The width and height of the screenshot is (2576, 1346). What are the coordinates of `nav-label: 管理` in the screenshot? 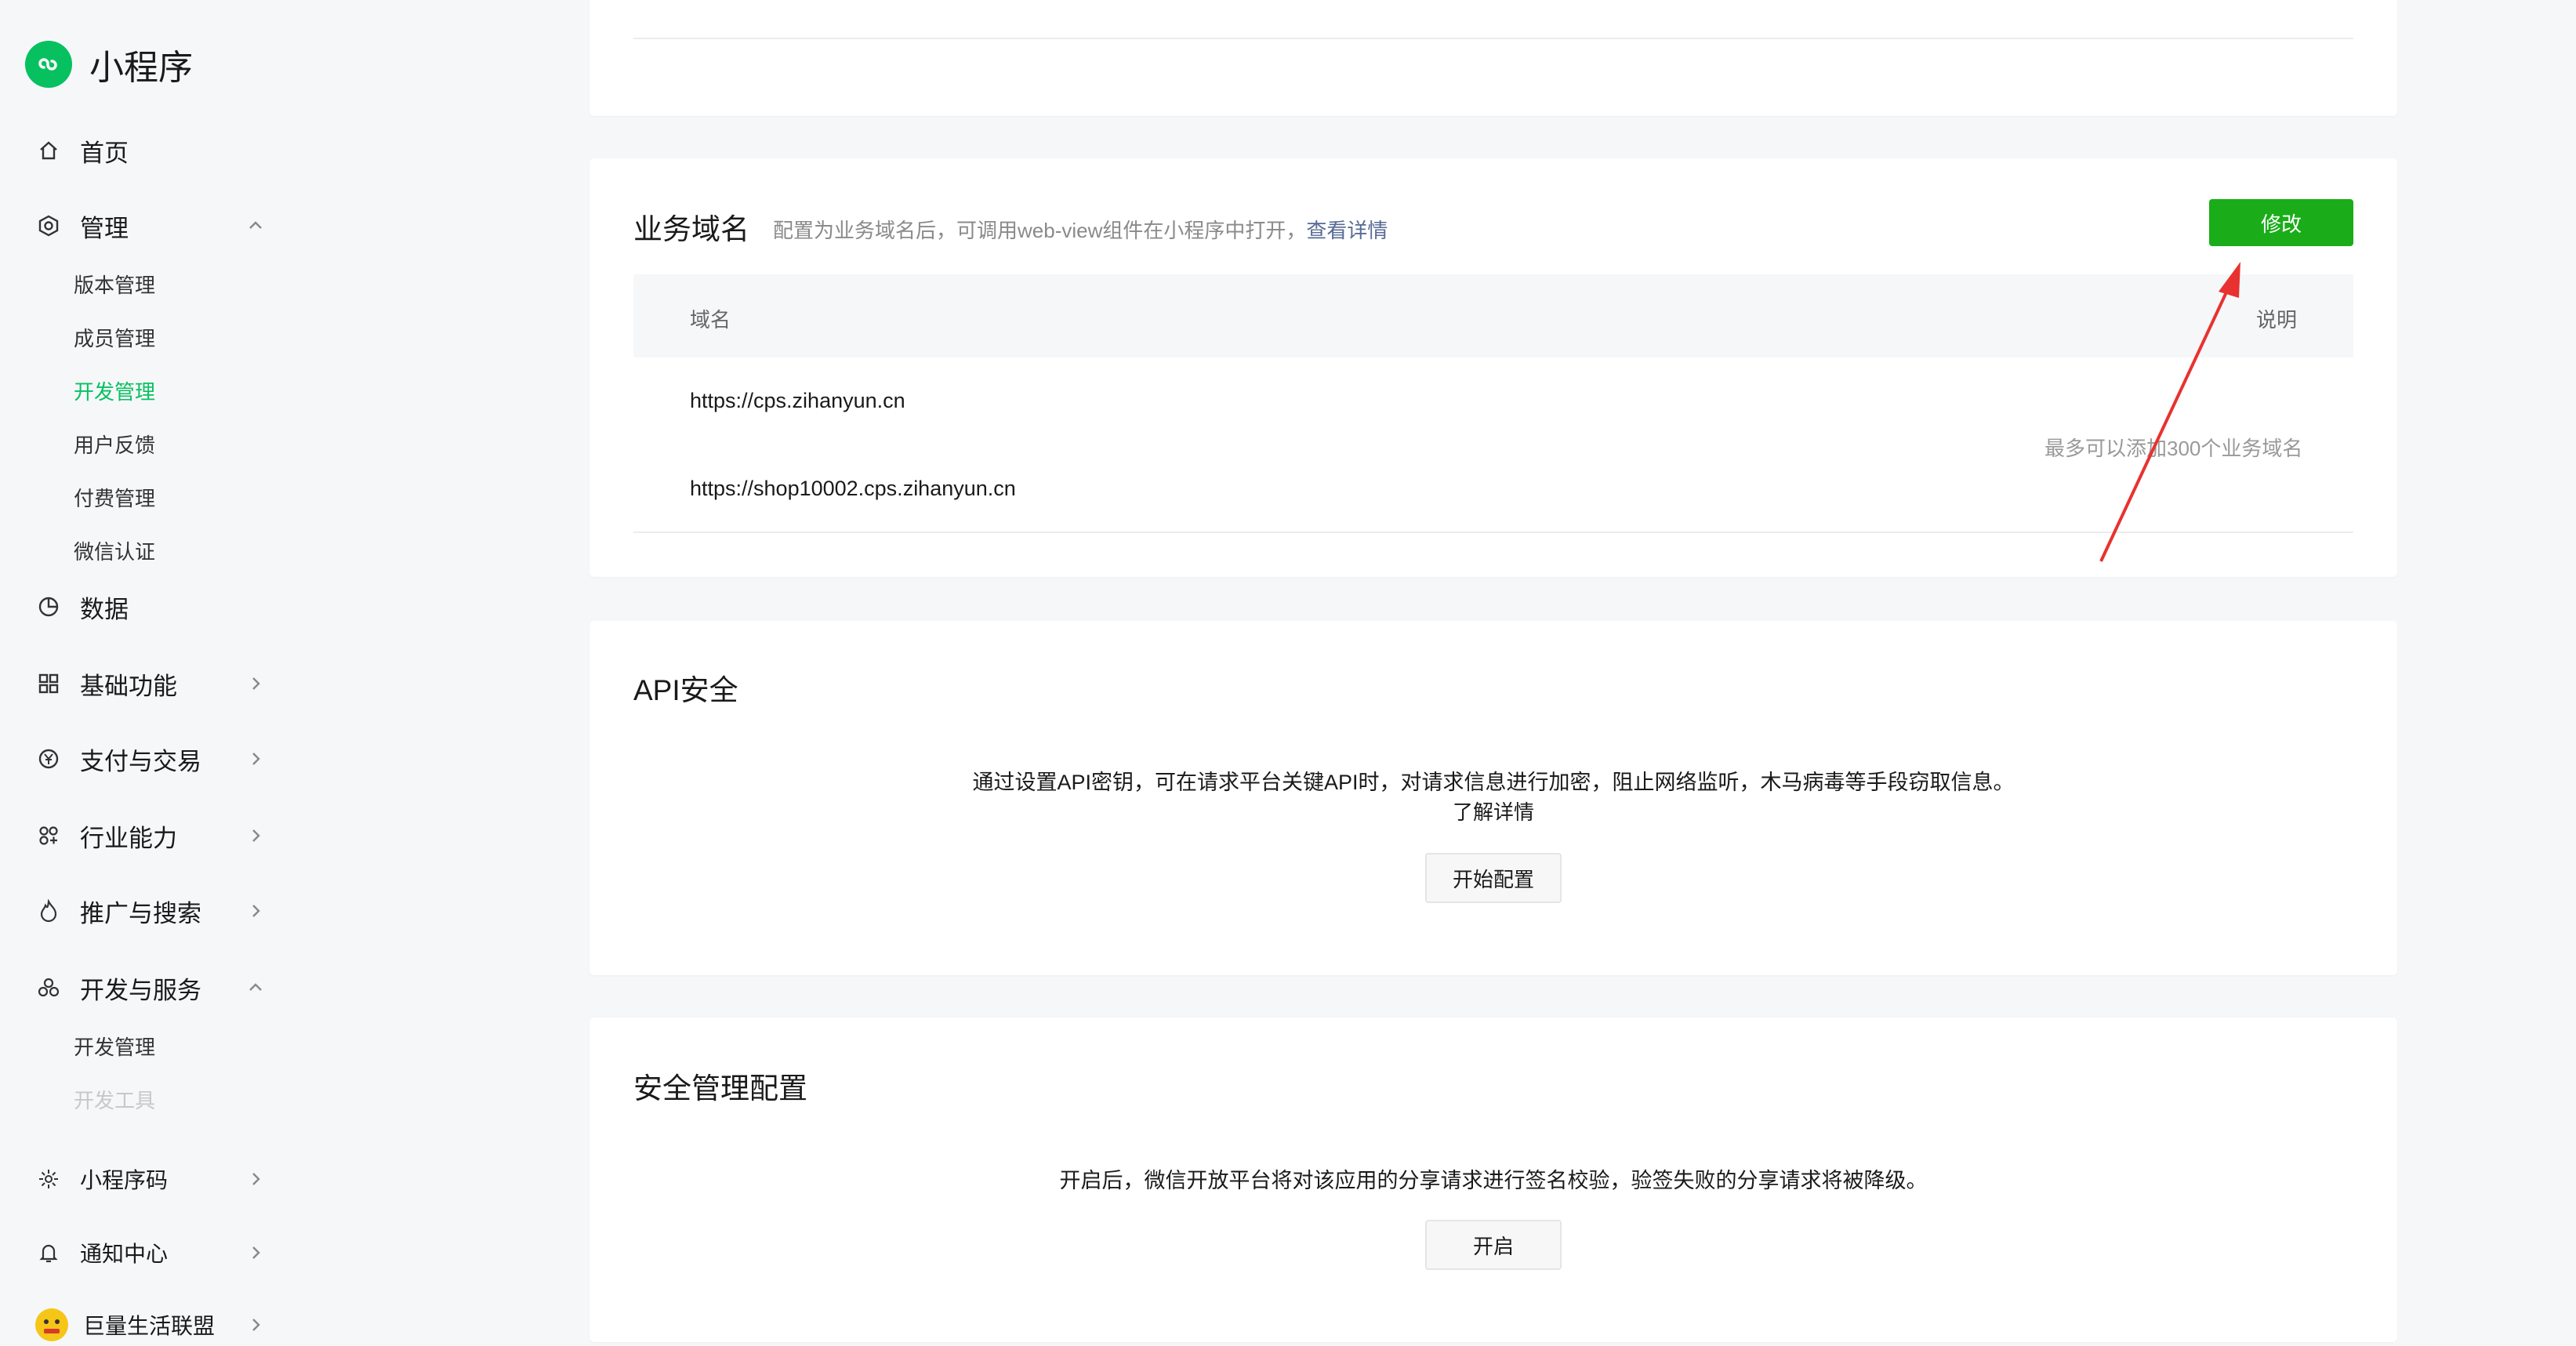 It's located at (105, 228).